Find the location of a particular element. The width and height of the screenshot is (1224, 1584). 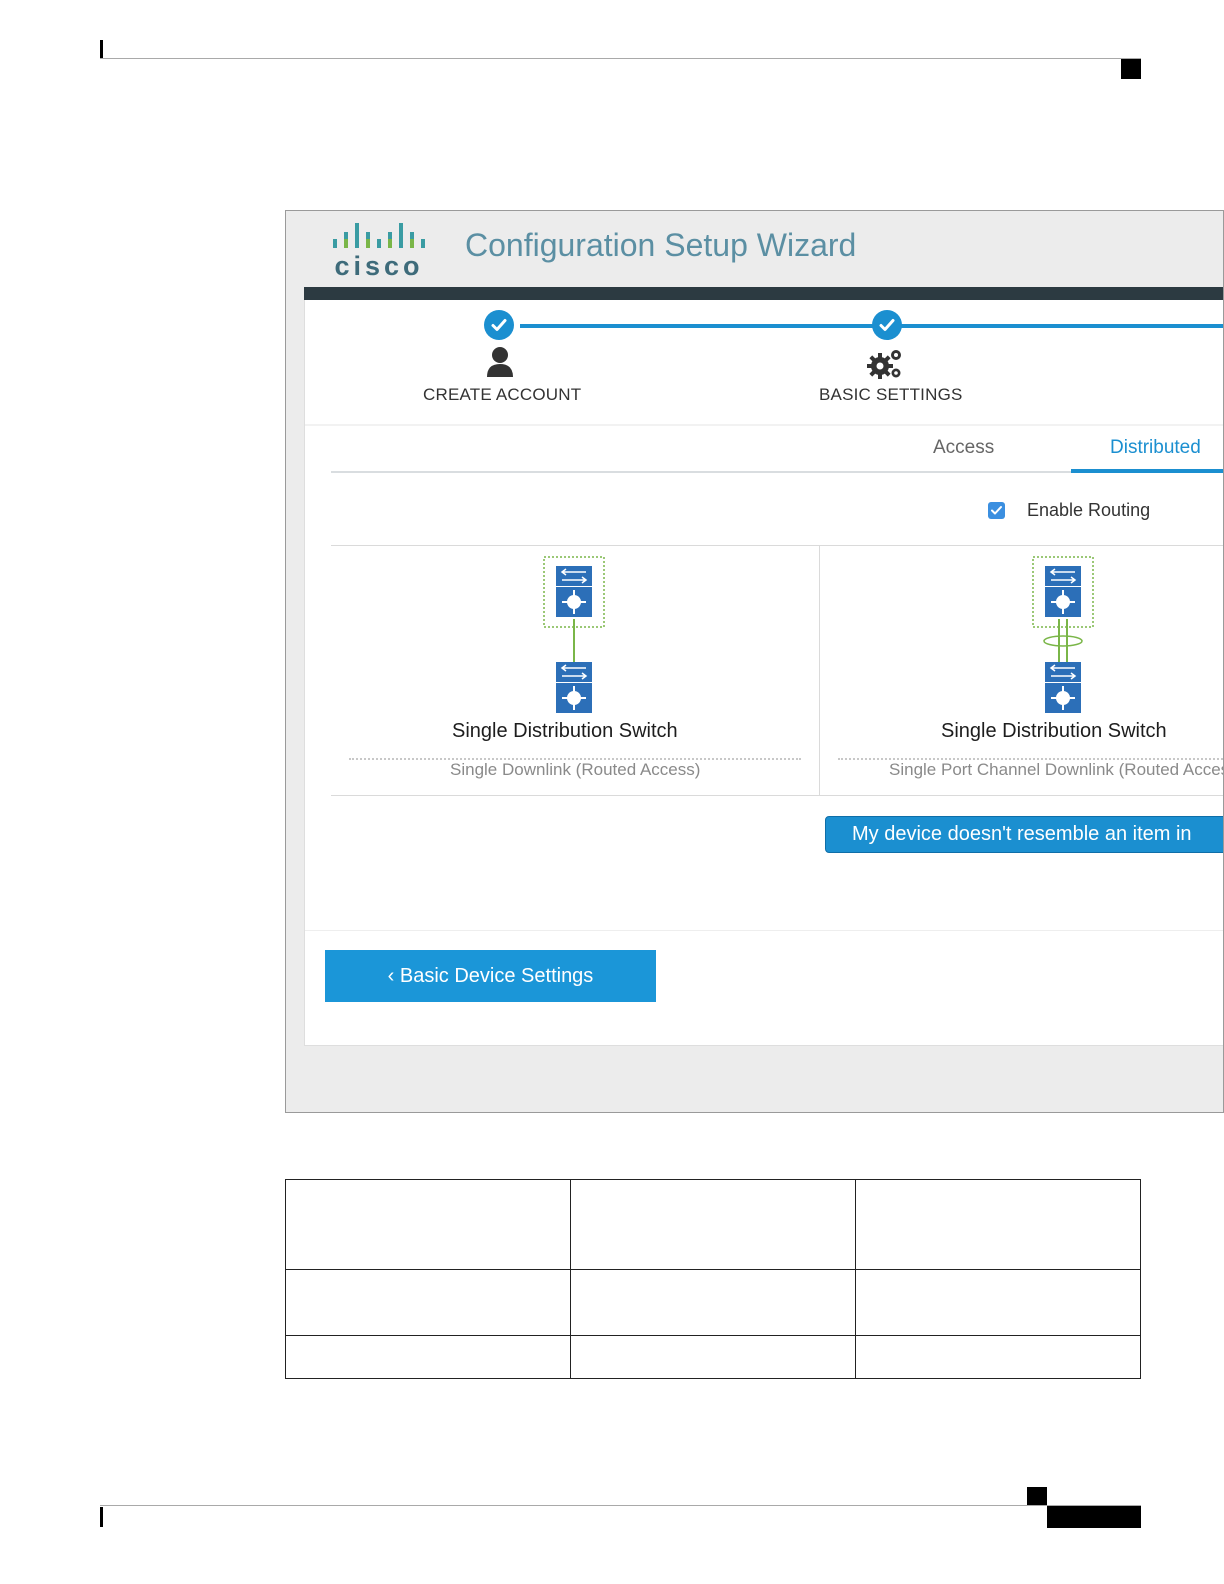

user-icon is located at coordinates (500, 362).